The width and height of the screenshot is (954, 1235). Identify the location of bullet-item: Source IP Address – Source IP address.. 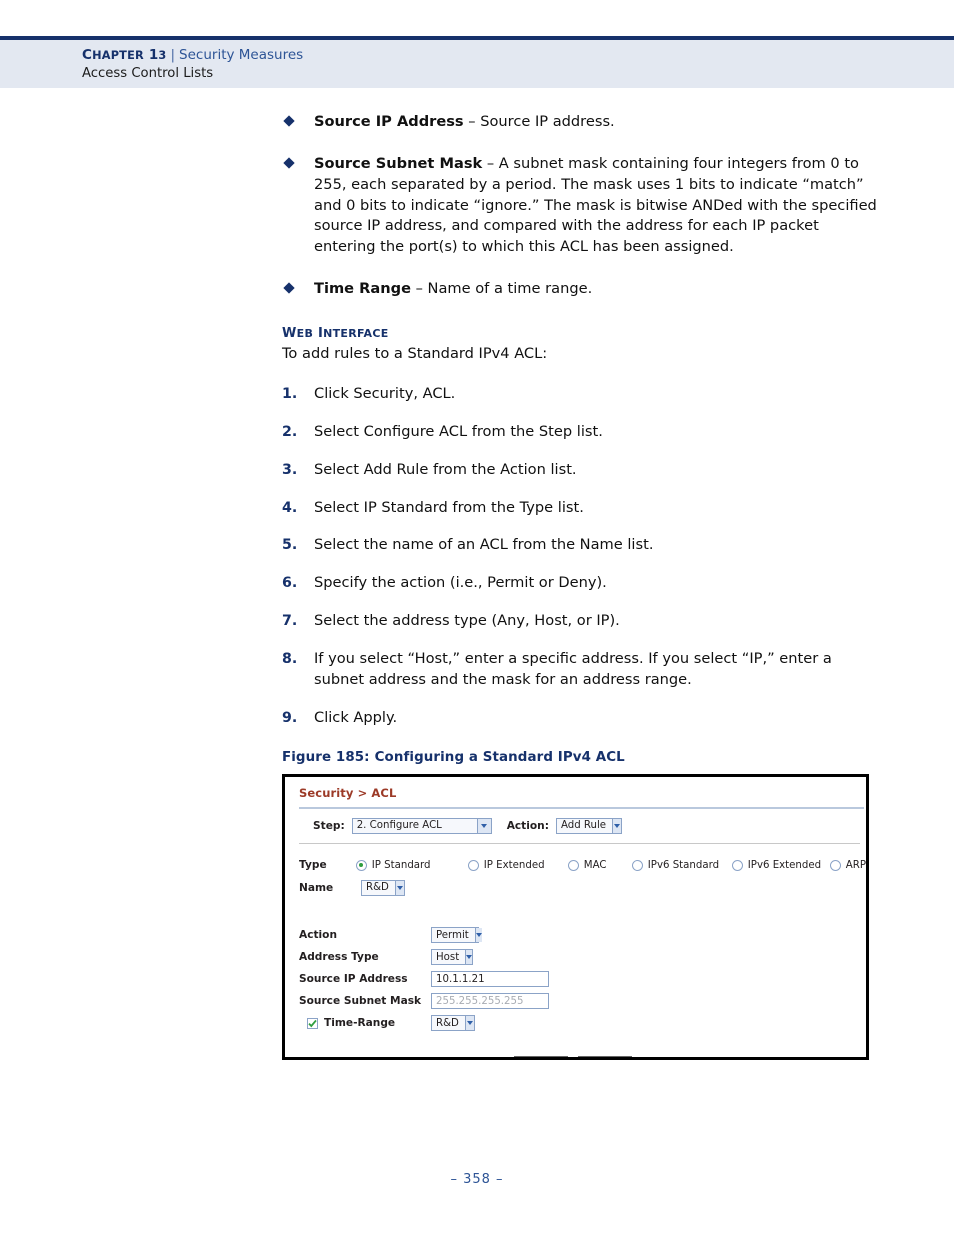
(582, 122).